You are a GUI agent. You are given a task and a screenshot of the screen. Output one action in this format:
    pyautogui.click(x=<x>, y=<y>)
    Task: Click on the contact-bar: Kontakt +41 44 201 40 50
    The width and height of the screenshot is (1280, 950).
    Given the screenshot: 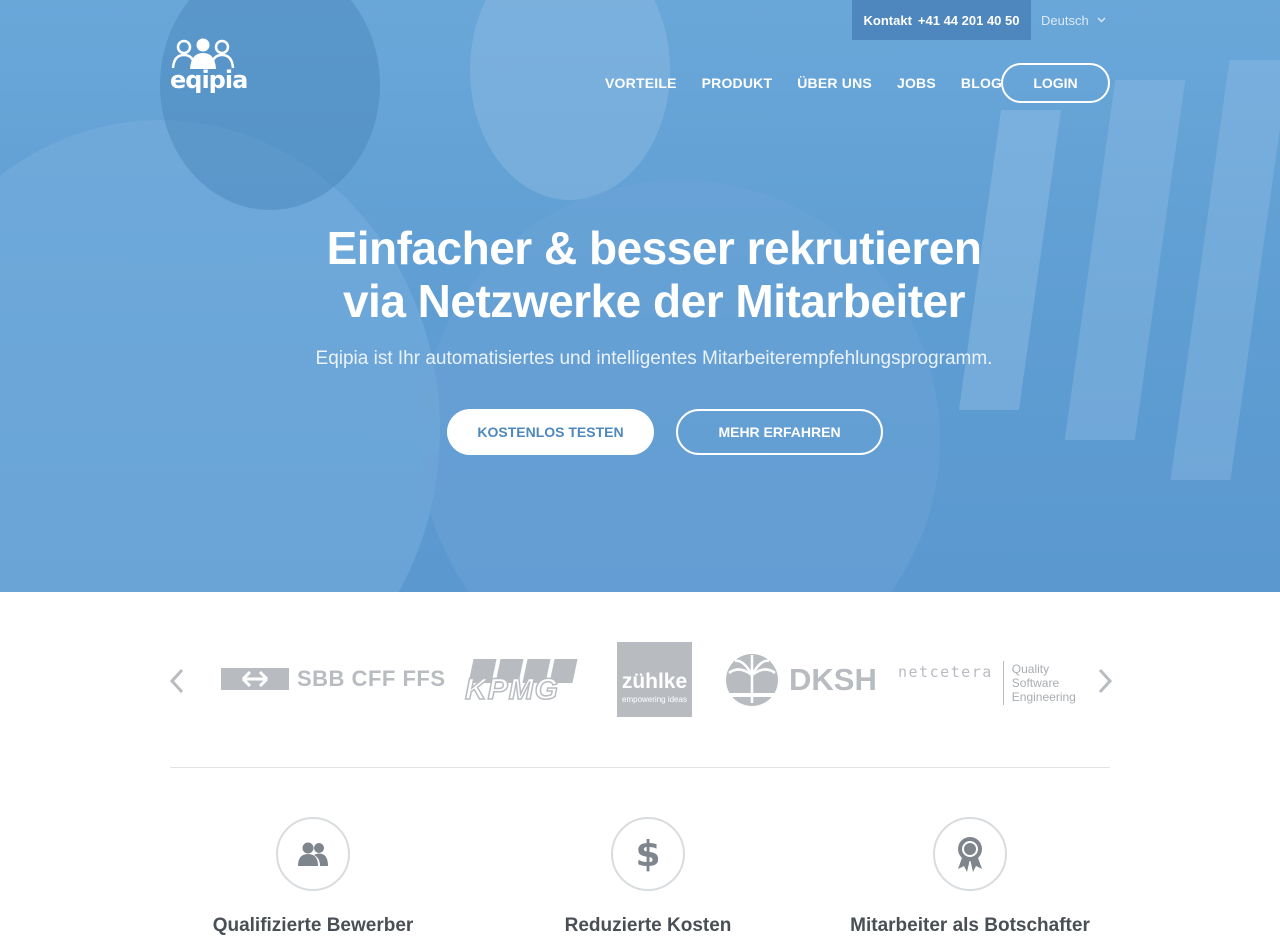 What is the action you would take?
    pyautogui.click(x=941, y=20)
    